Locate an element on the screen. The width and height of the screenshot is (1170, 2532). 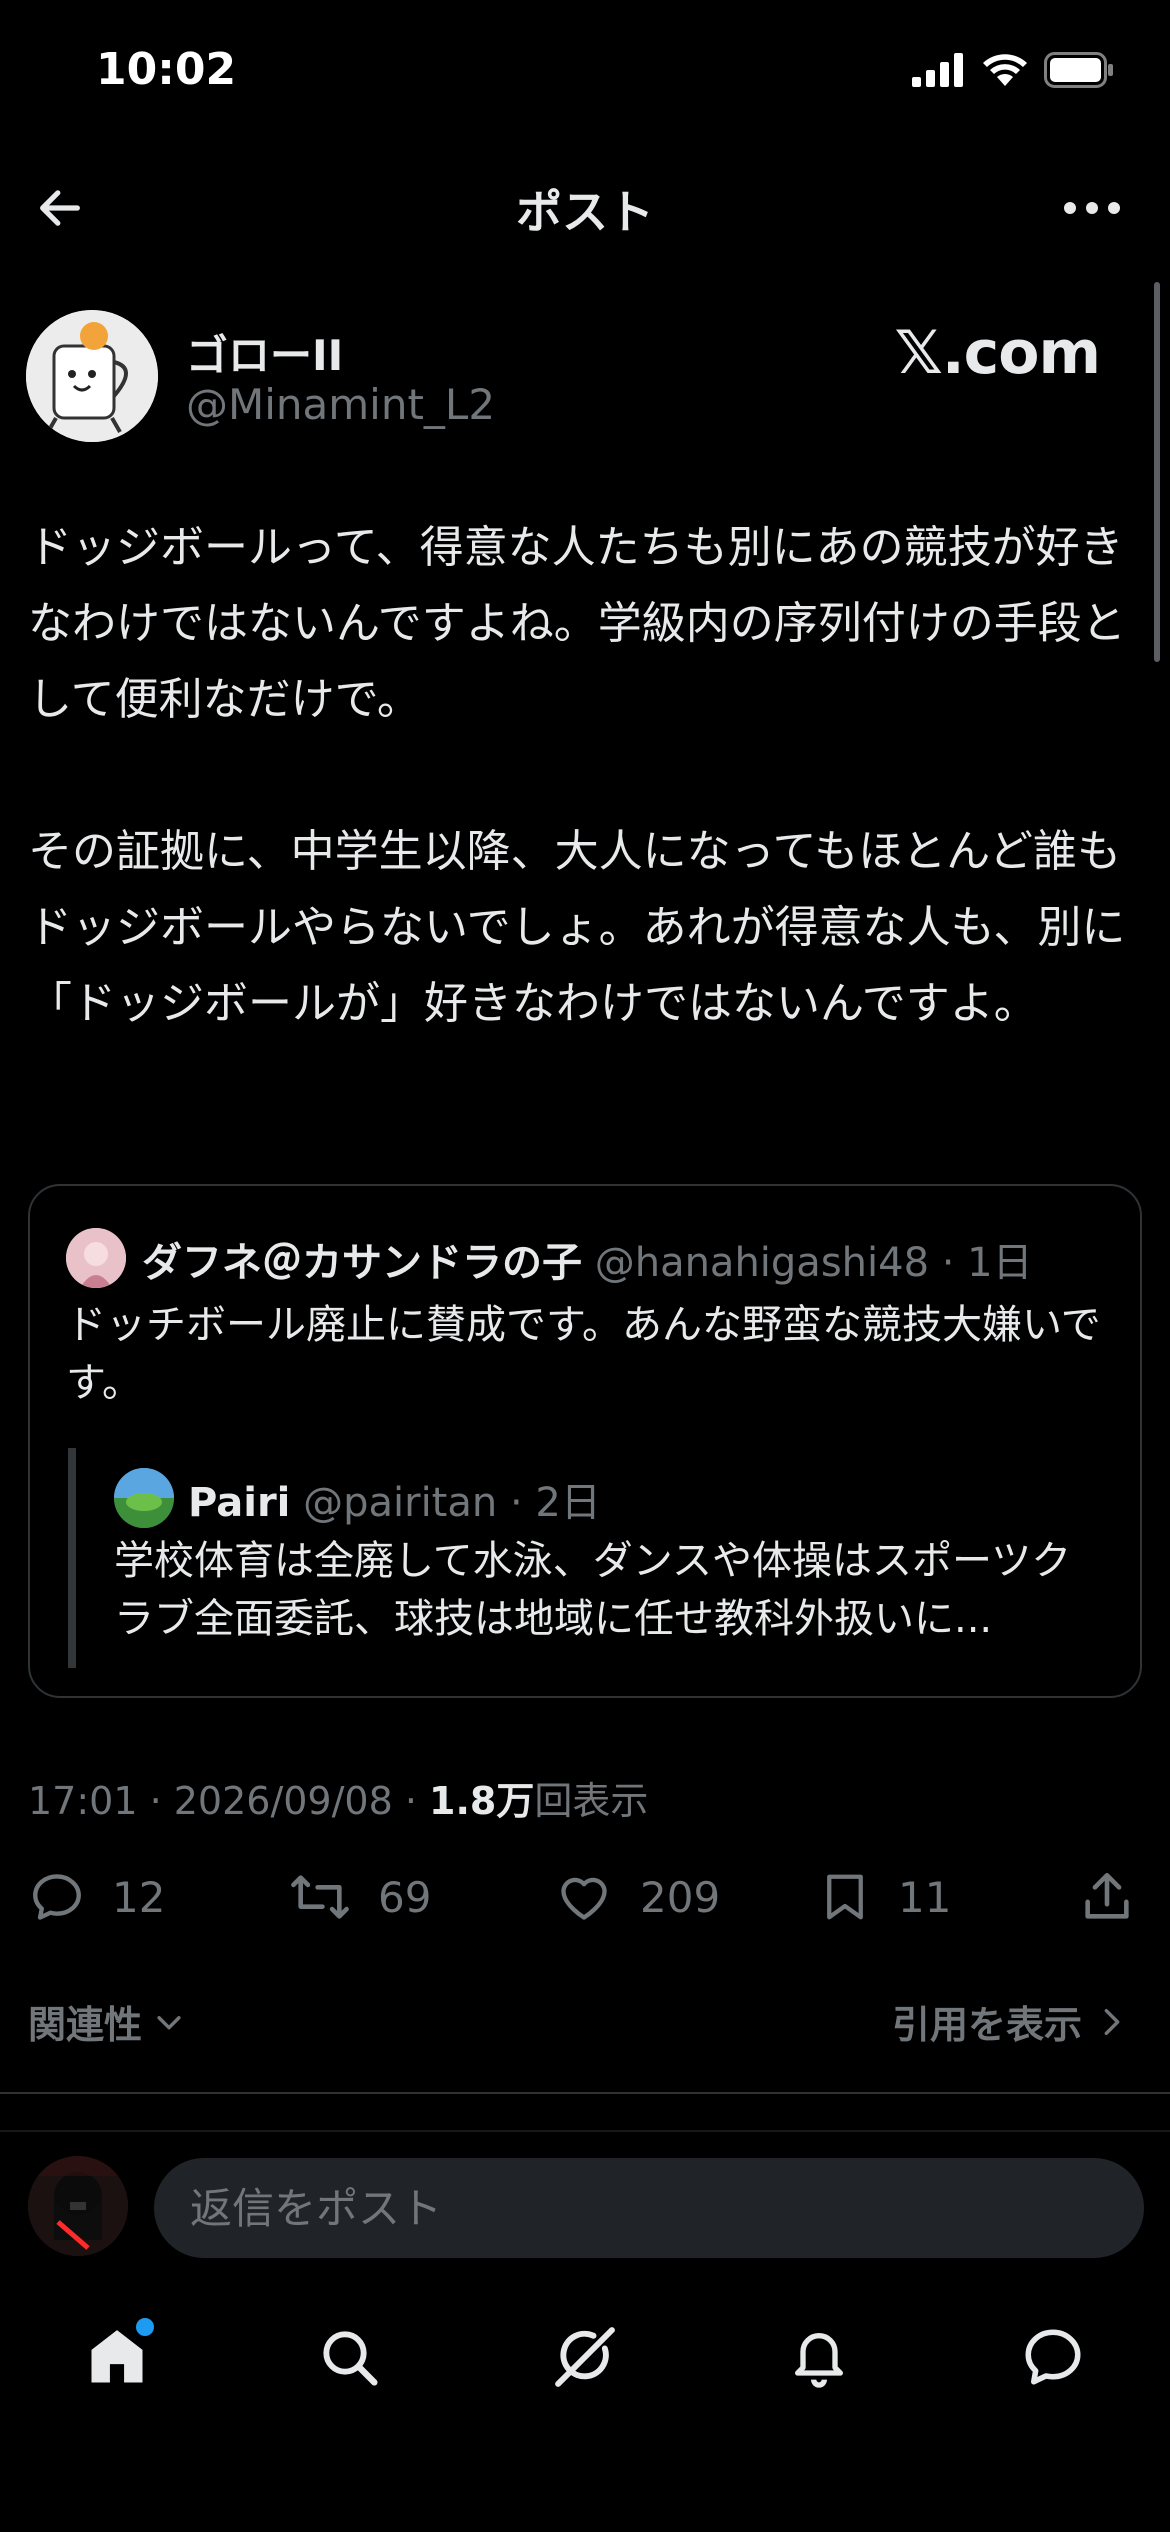
reply-composer-bar is located at coordinates (585, 2204).